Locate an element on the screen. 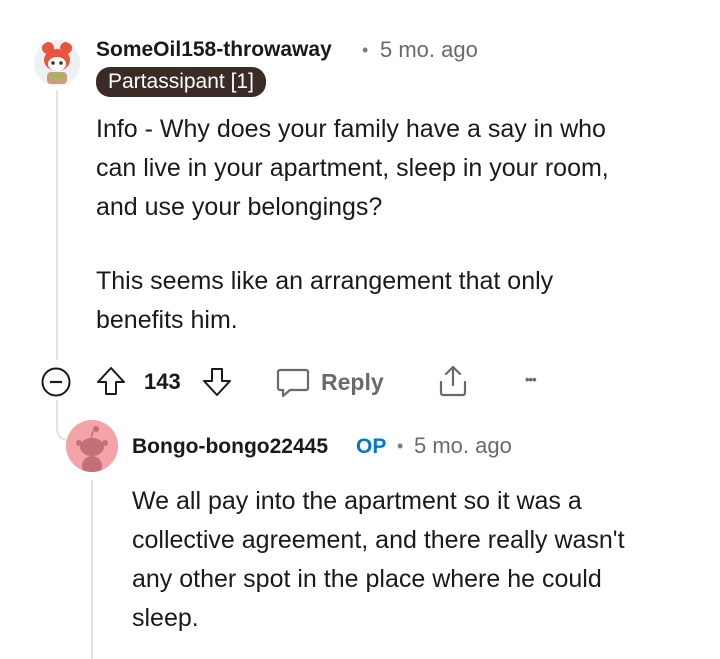  reply-timestamp: 5 mo. ago is located at coordinates (463, 445).